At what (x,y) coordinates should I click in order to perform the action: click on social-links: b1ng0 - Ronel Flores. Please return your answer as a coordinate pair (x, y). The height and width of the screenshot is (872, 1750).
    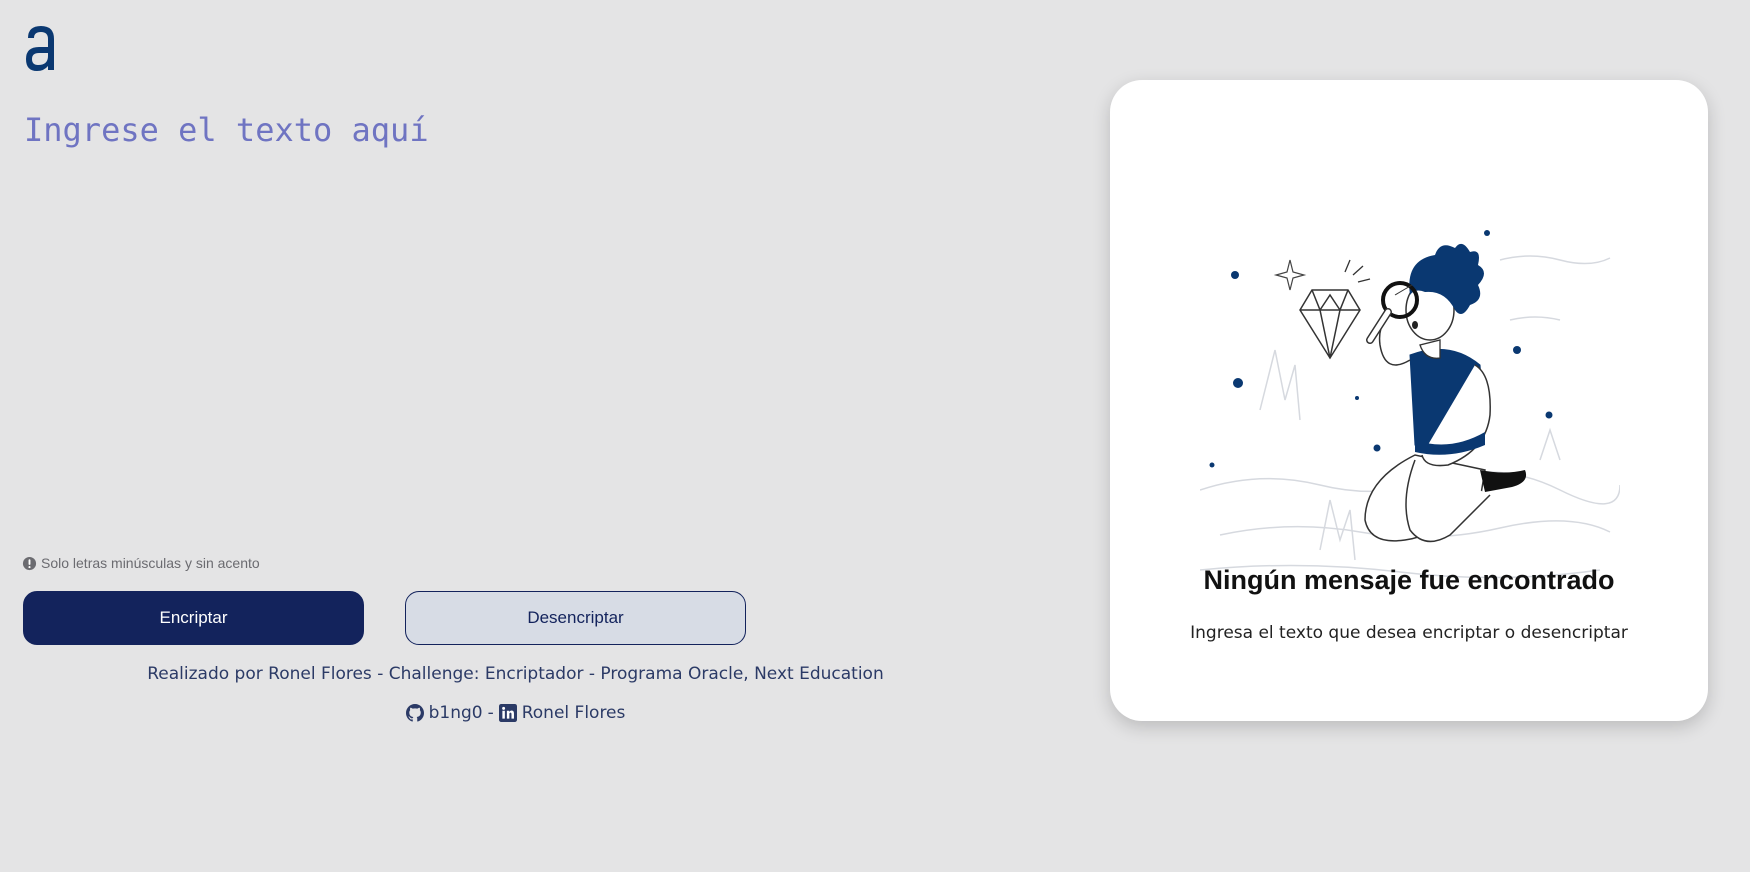
    Looking at the image, I should click on (515, 713).